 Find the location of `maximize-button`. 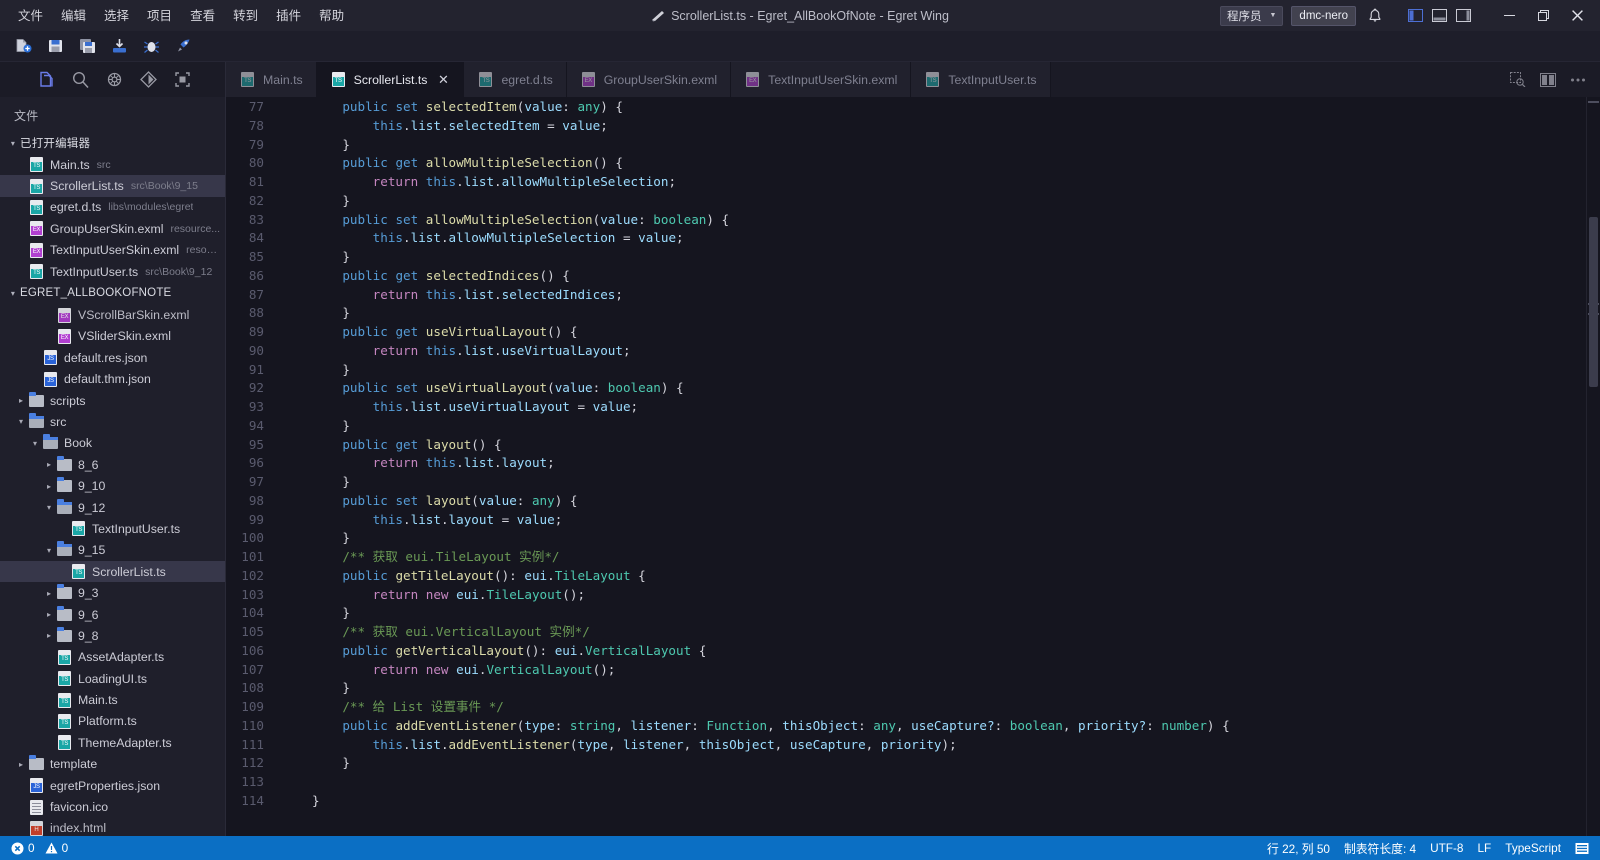

maximize-button is located at coordinates (1543, 15).